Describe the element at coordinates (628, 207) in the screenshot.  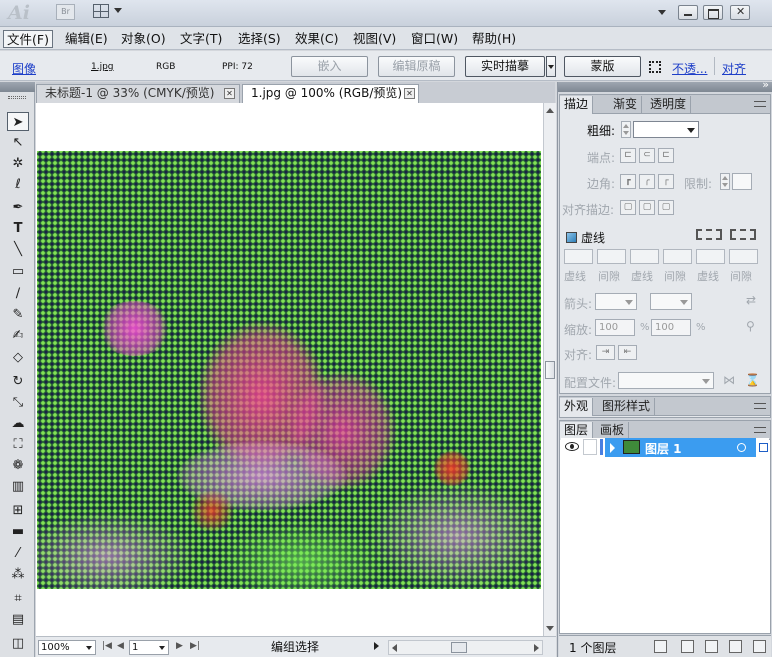
I see `align-center-icon: ▢` at that location.